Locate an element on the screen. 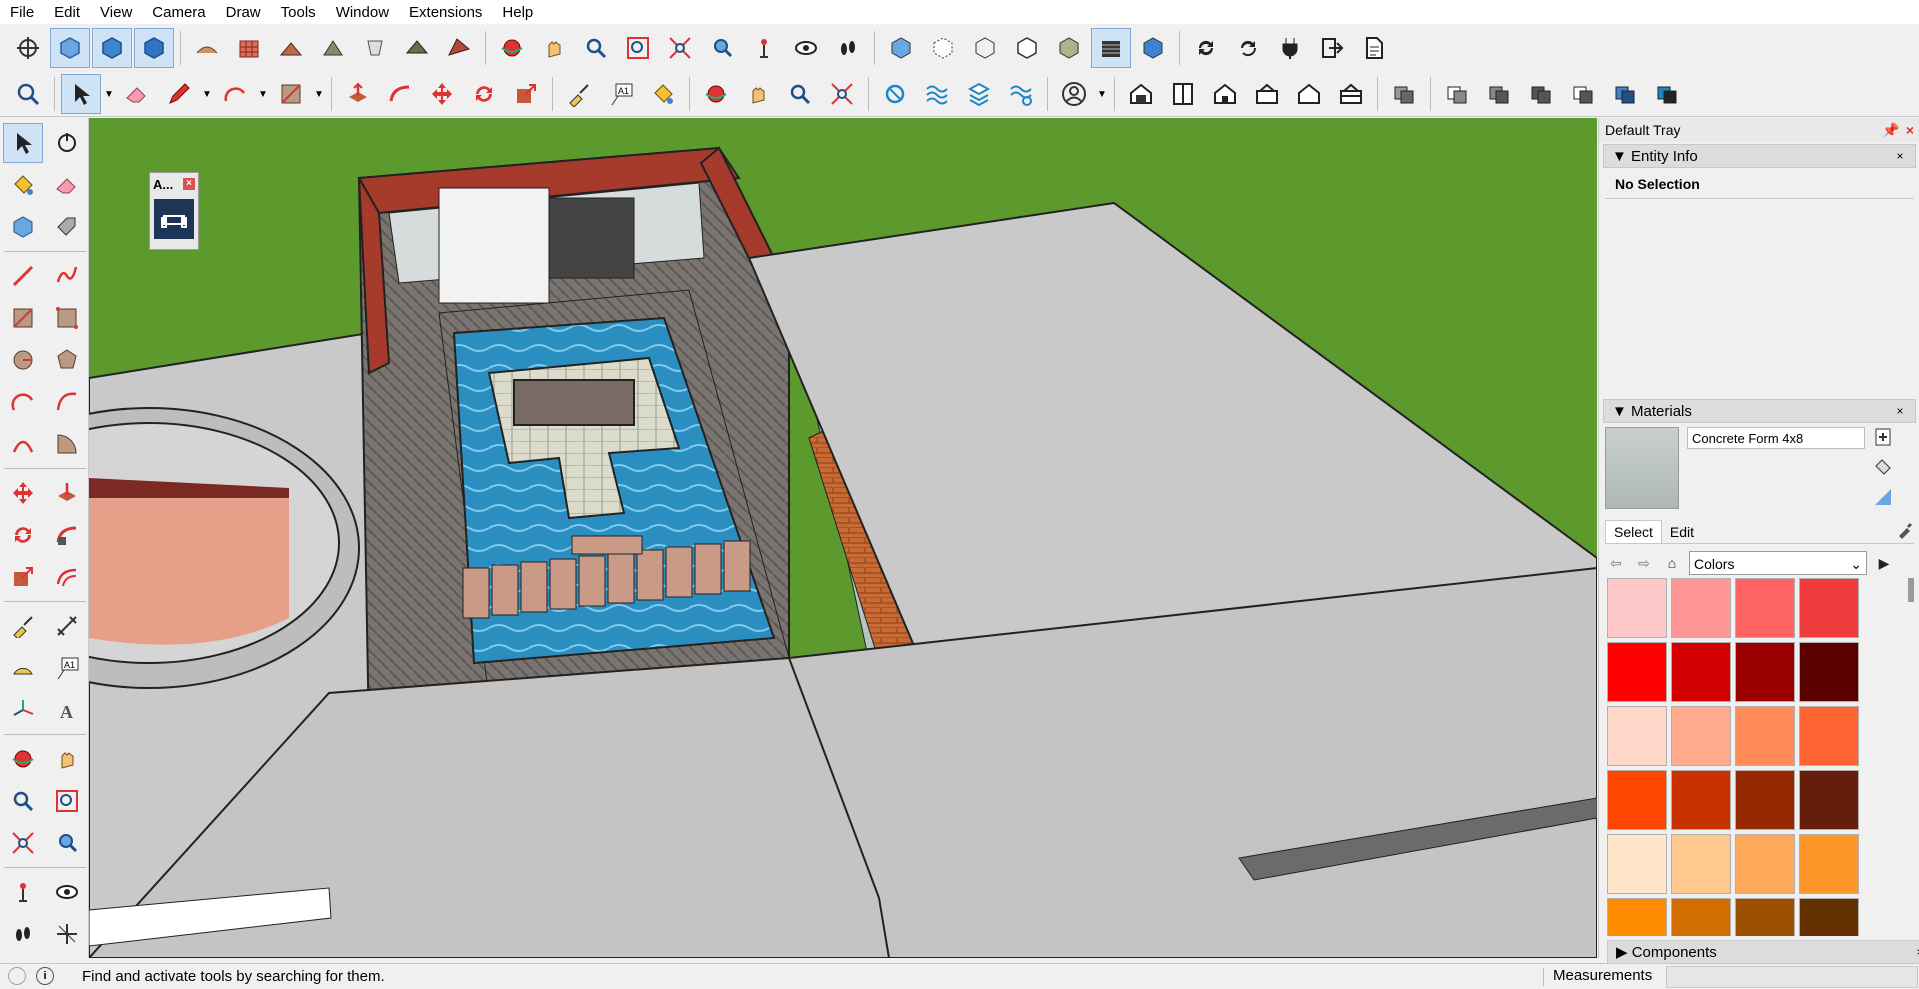 Image resolution: width=1919 pixels, height=989 pixels. sandbox-from-contours-icon is located at coordinates (207, 48).